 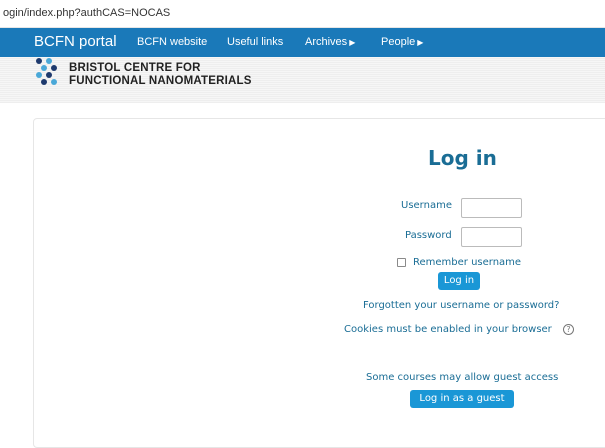 I want to click on nav-link-label: Archives, so click(x=326, y=42).